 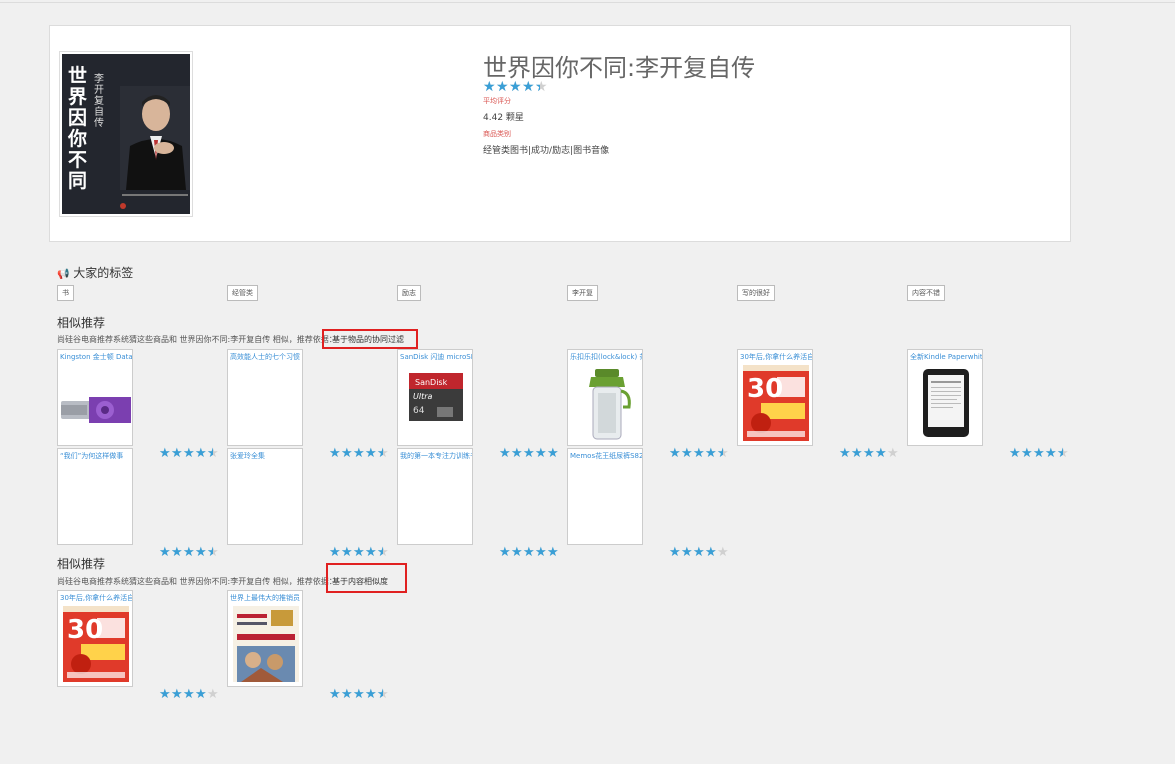 What do you see at coordinates (266, 598) in the screenshot?
I see `product-link: 世界上最伟大的推销员` at bounding box center [266, 598].